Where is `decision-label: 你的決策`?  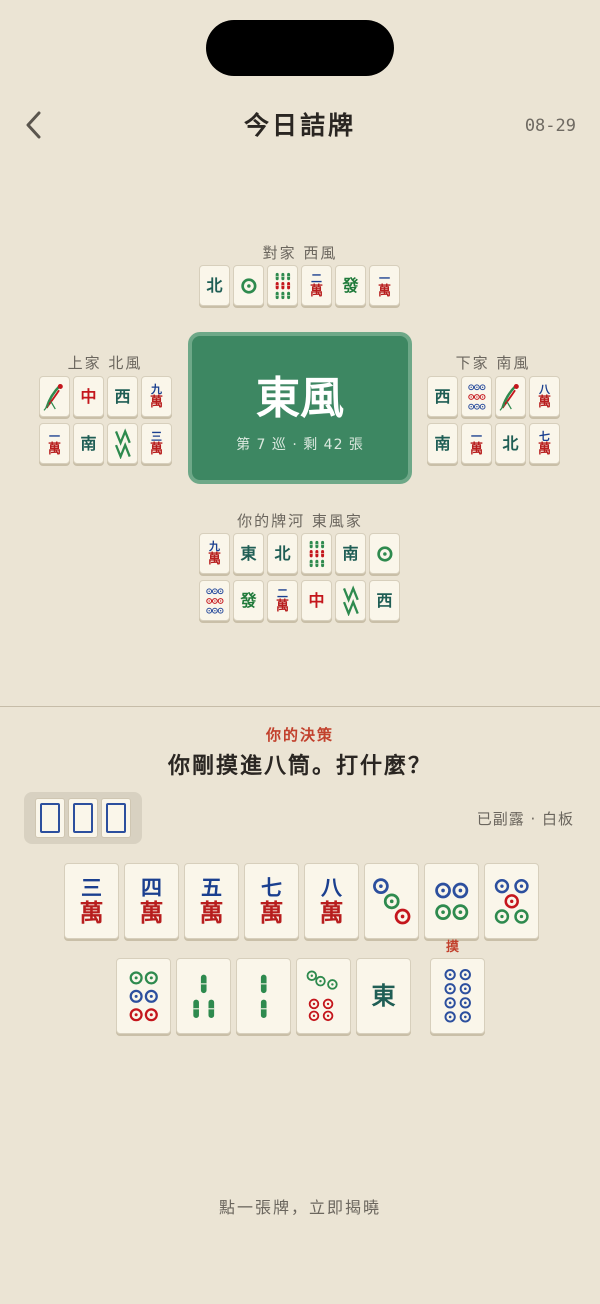
decision-label: 你的決策 is located at coordinates (299, 735).